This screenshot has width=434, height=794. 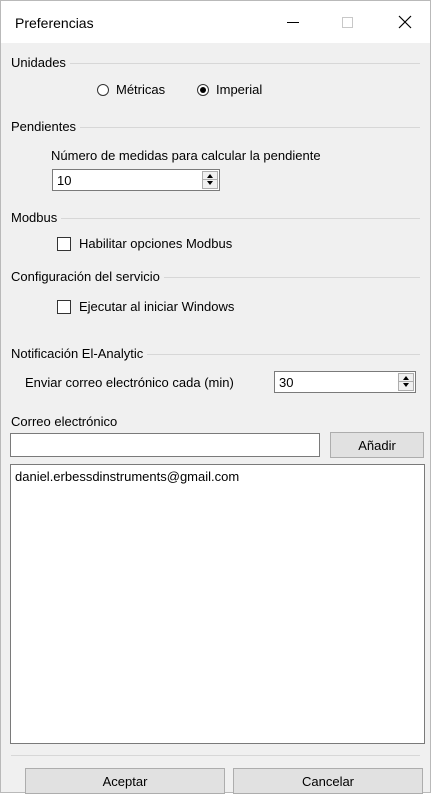 I want to click on radio-metric-circle, so click(x=103, y=89).